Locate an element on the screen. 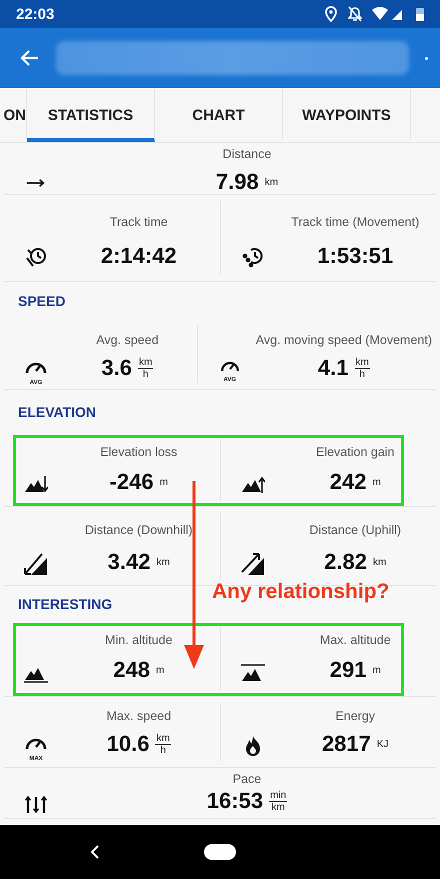 The image size is (440, 879). stat-value: 291 is located at coordinates (348, 670).